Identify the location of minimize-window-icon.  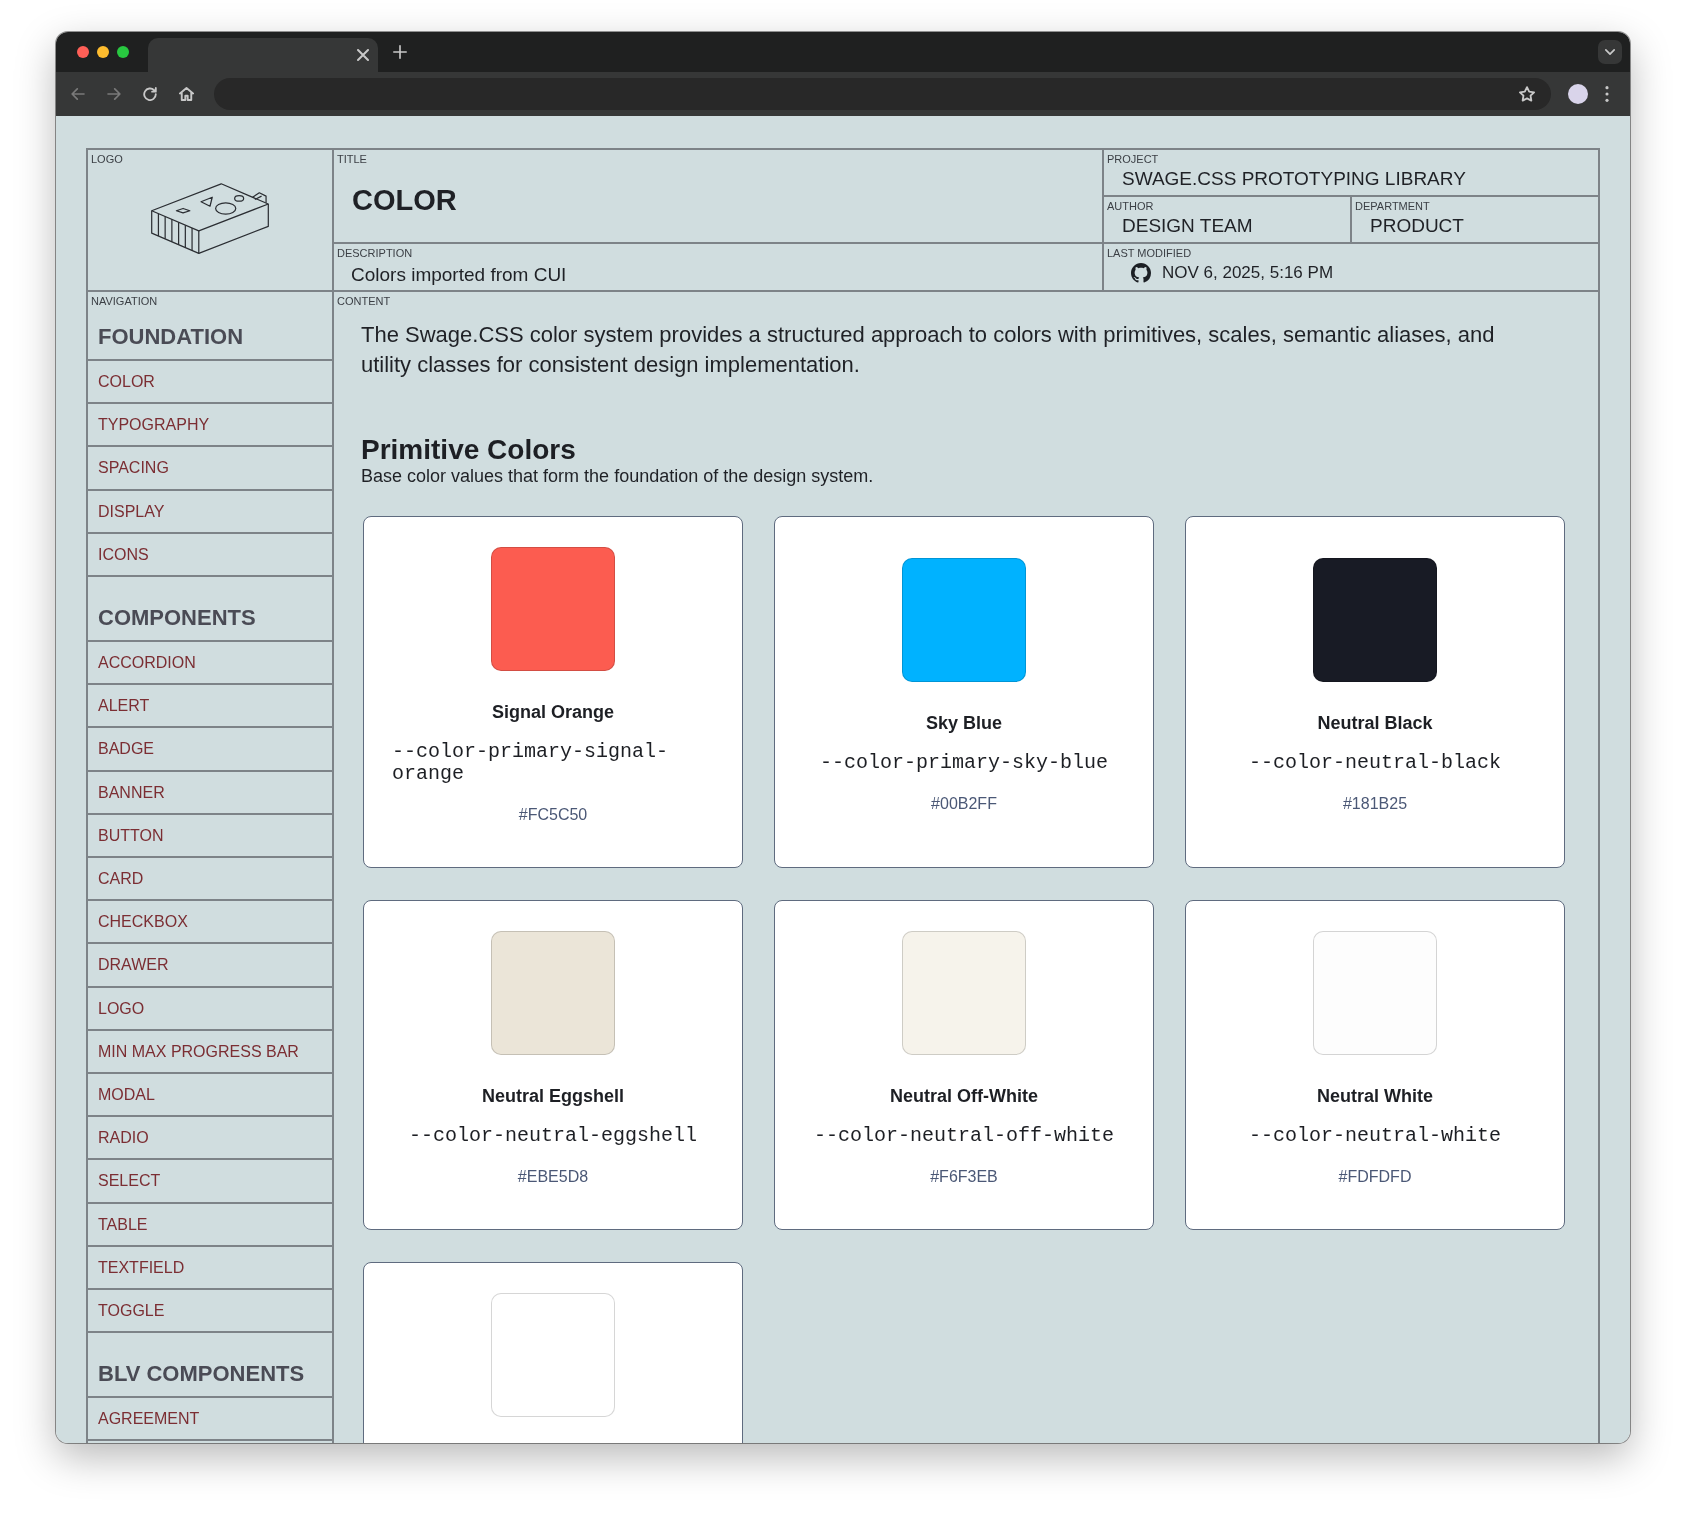
(103, 52).